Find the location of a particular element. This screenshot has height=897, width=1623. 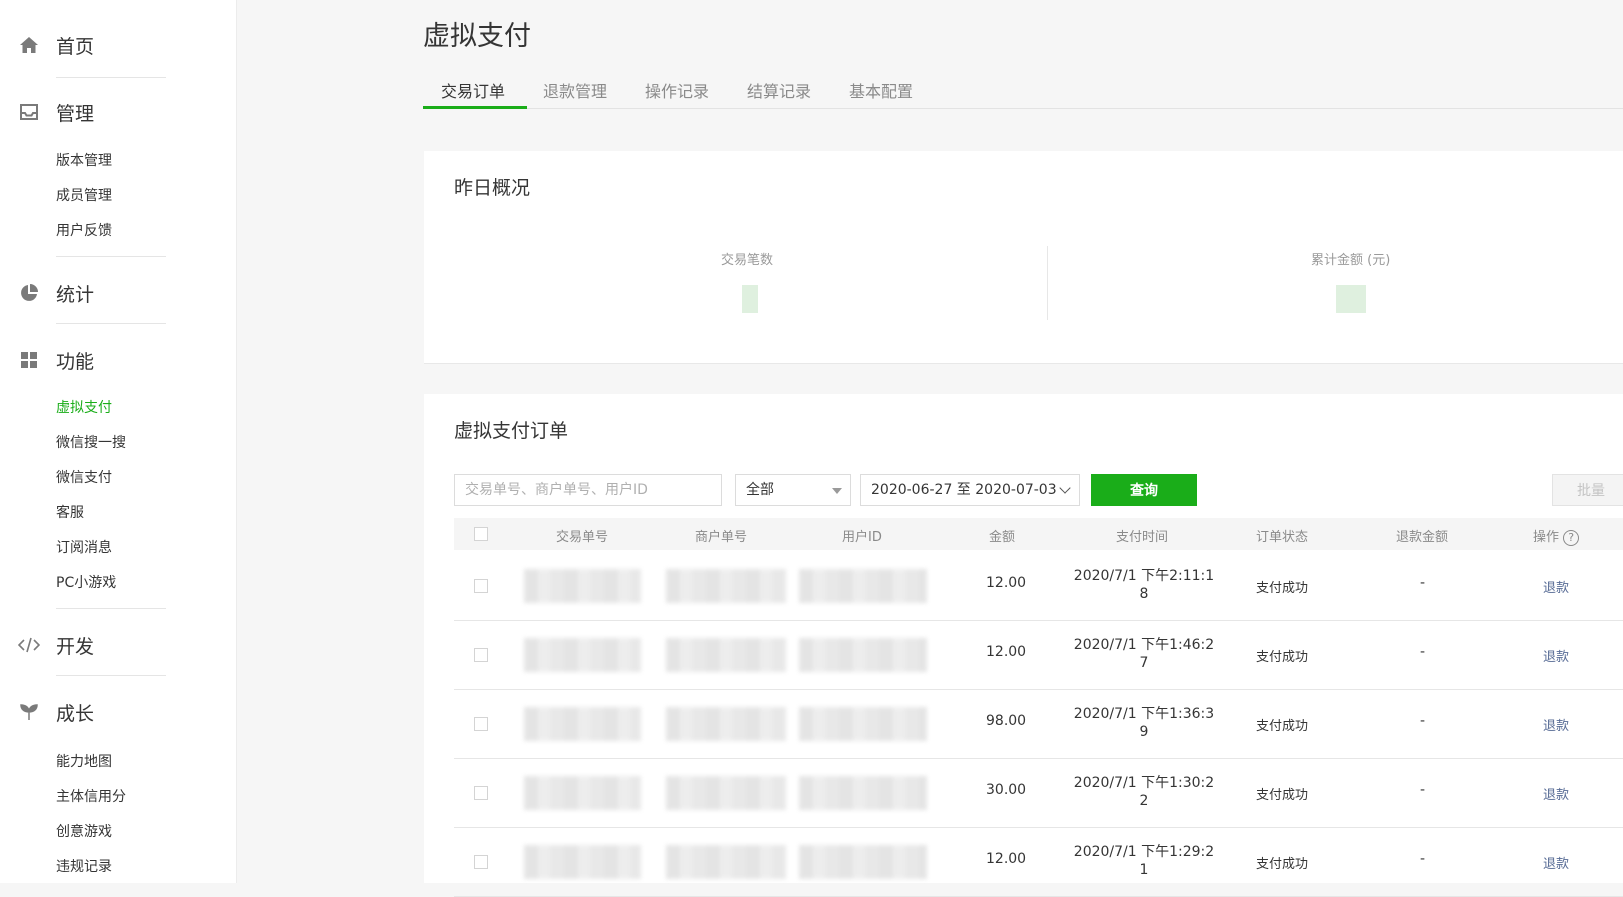

pay-time-line1: 2020/7/1 下午1:30:2 is located at coordinates (1144, 783).